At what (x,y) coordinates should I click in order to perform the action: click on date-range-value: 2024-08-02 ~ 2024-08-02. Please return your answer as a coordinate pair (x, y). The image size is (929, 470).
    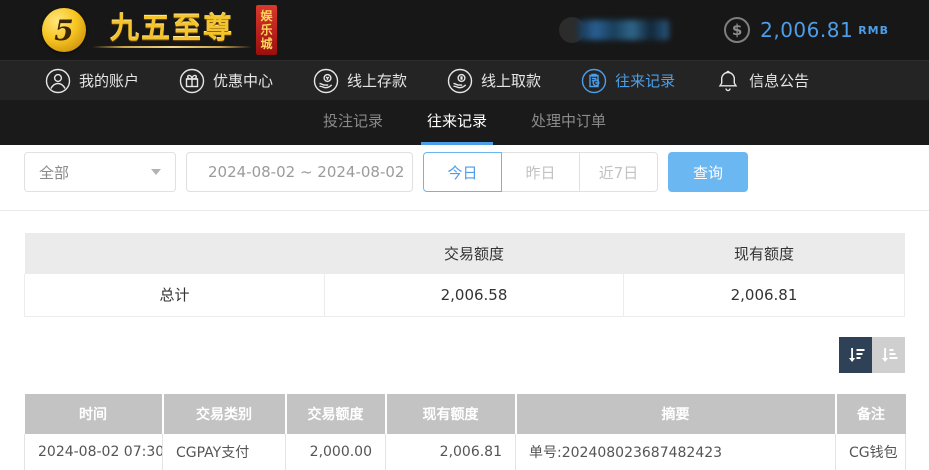
    Looking at the image, I should click on (306, 172).